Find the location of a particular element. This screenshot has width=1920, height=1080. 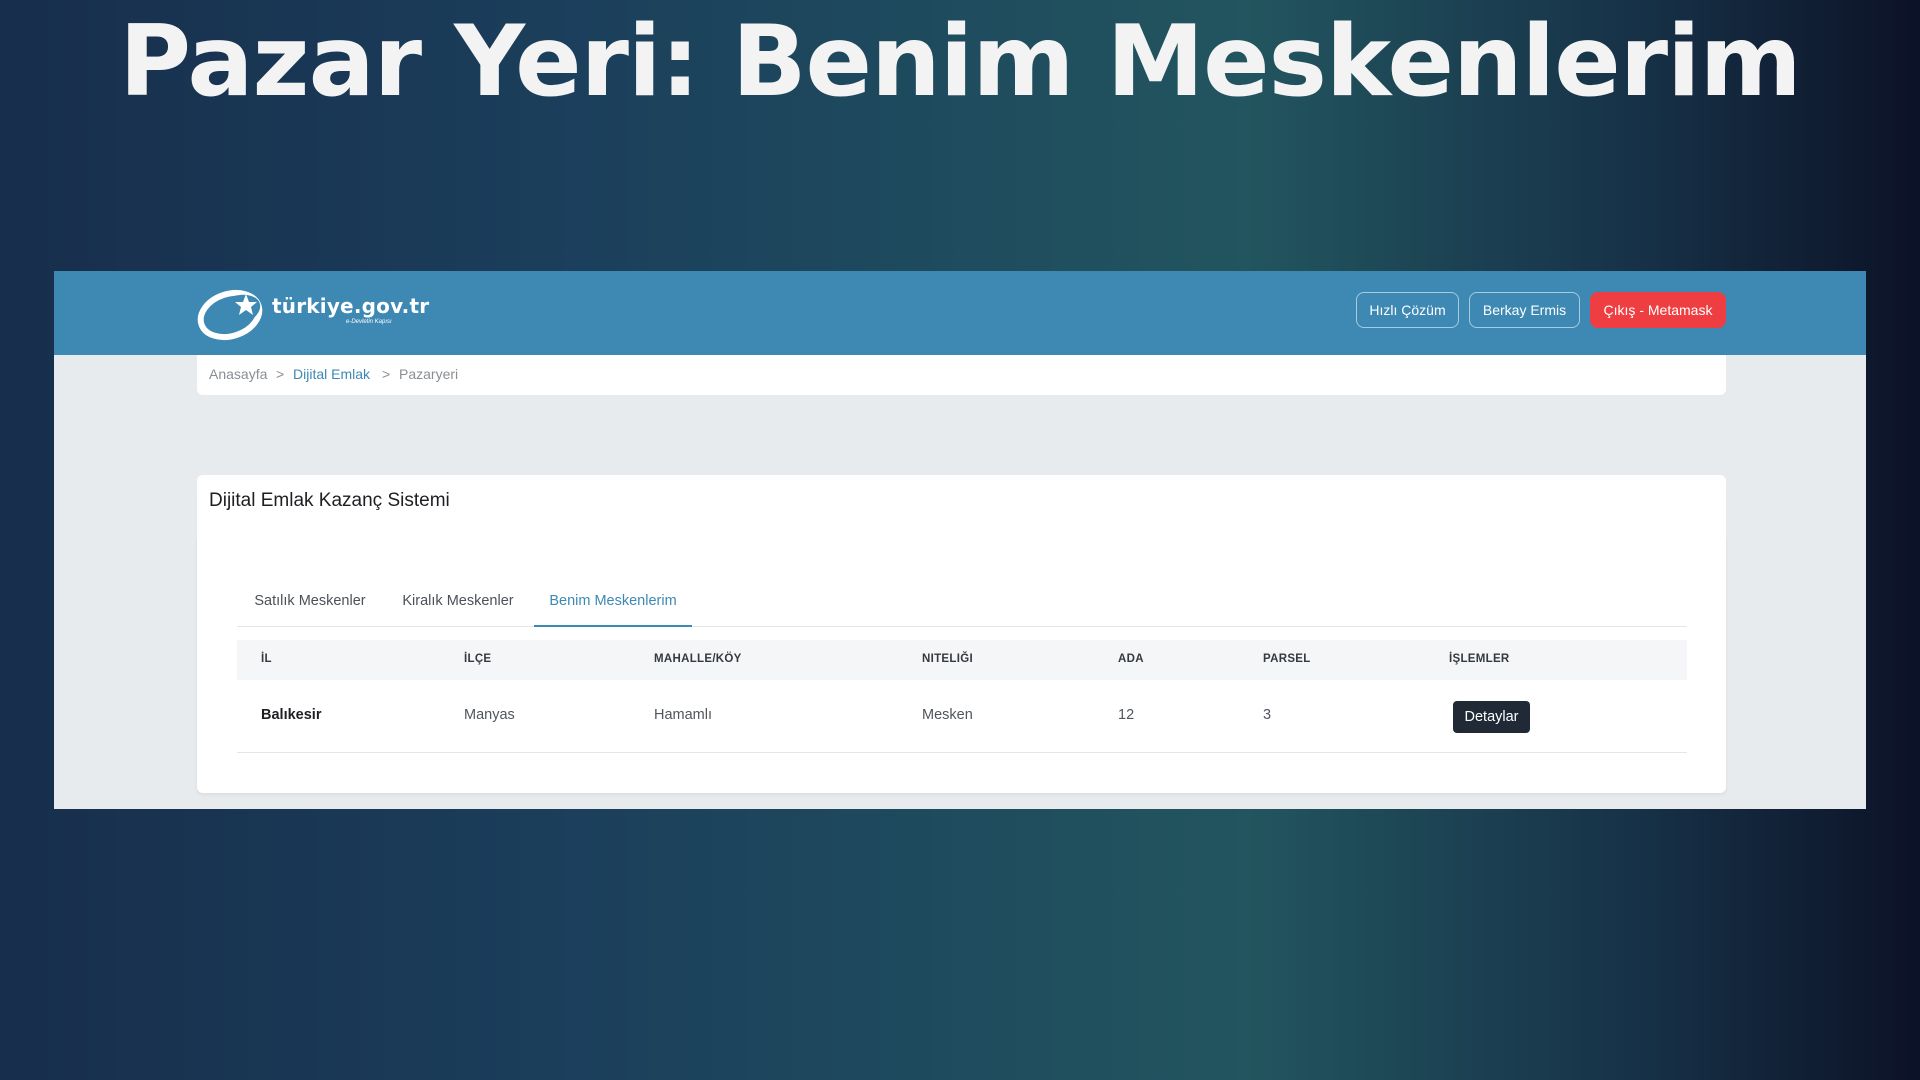

column-header-islemler: İŞLEMLER is located at coordinates (1479, 659).